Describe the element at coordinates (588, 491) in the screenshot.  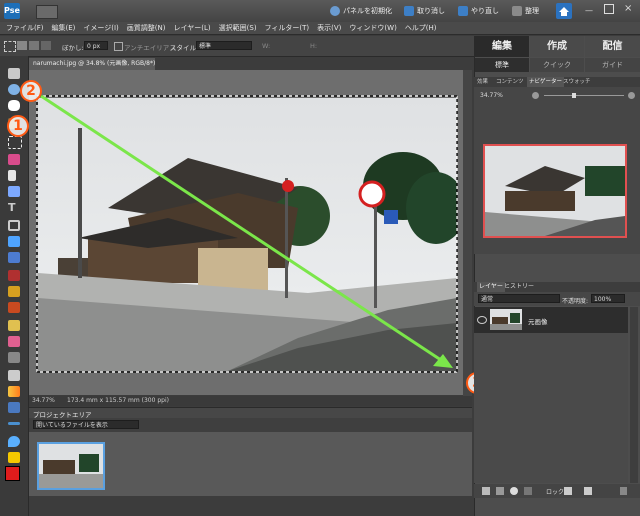
I see `lock-all-icon` at that location.